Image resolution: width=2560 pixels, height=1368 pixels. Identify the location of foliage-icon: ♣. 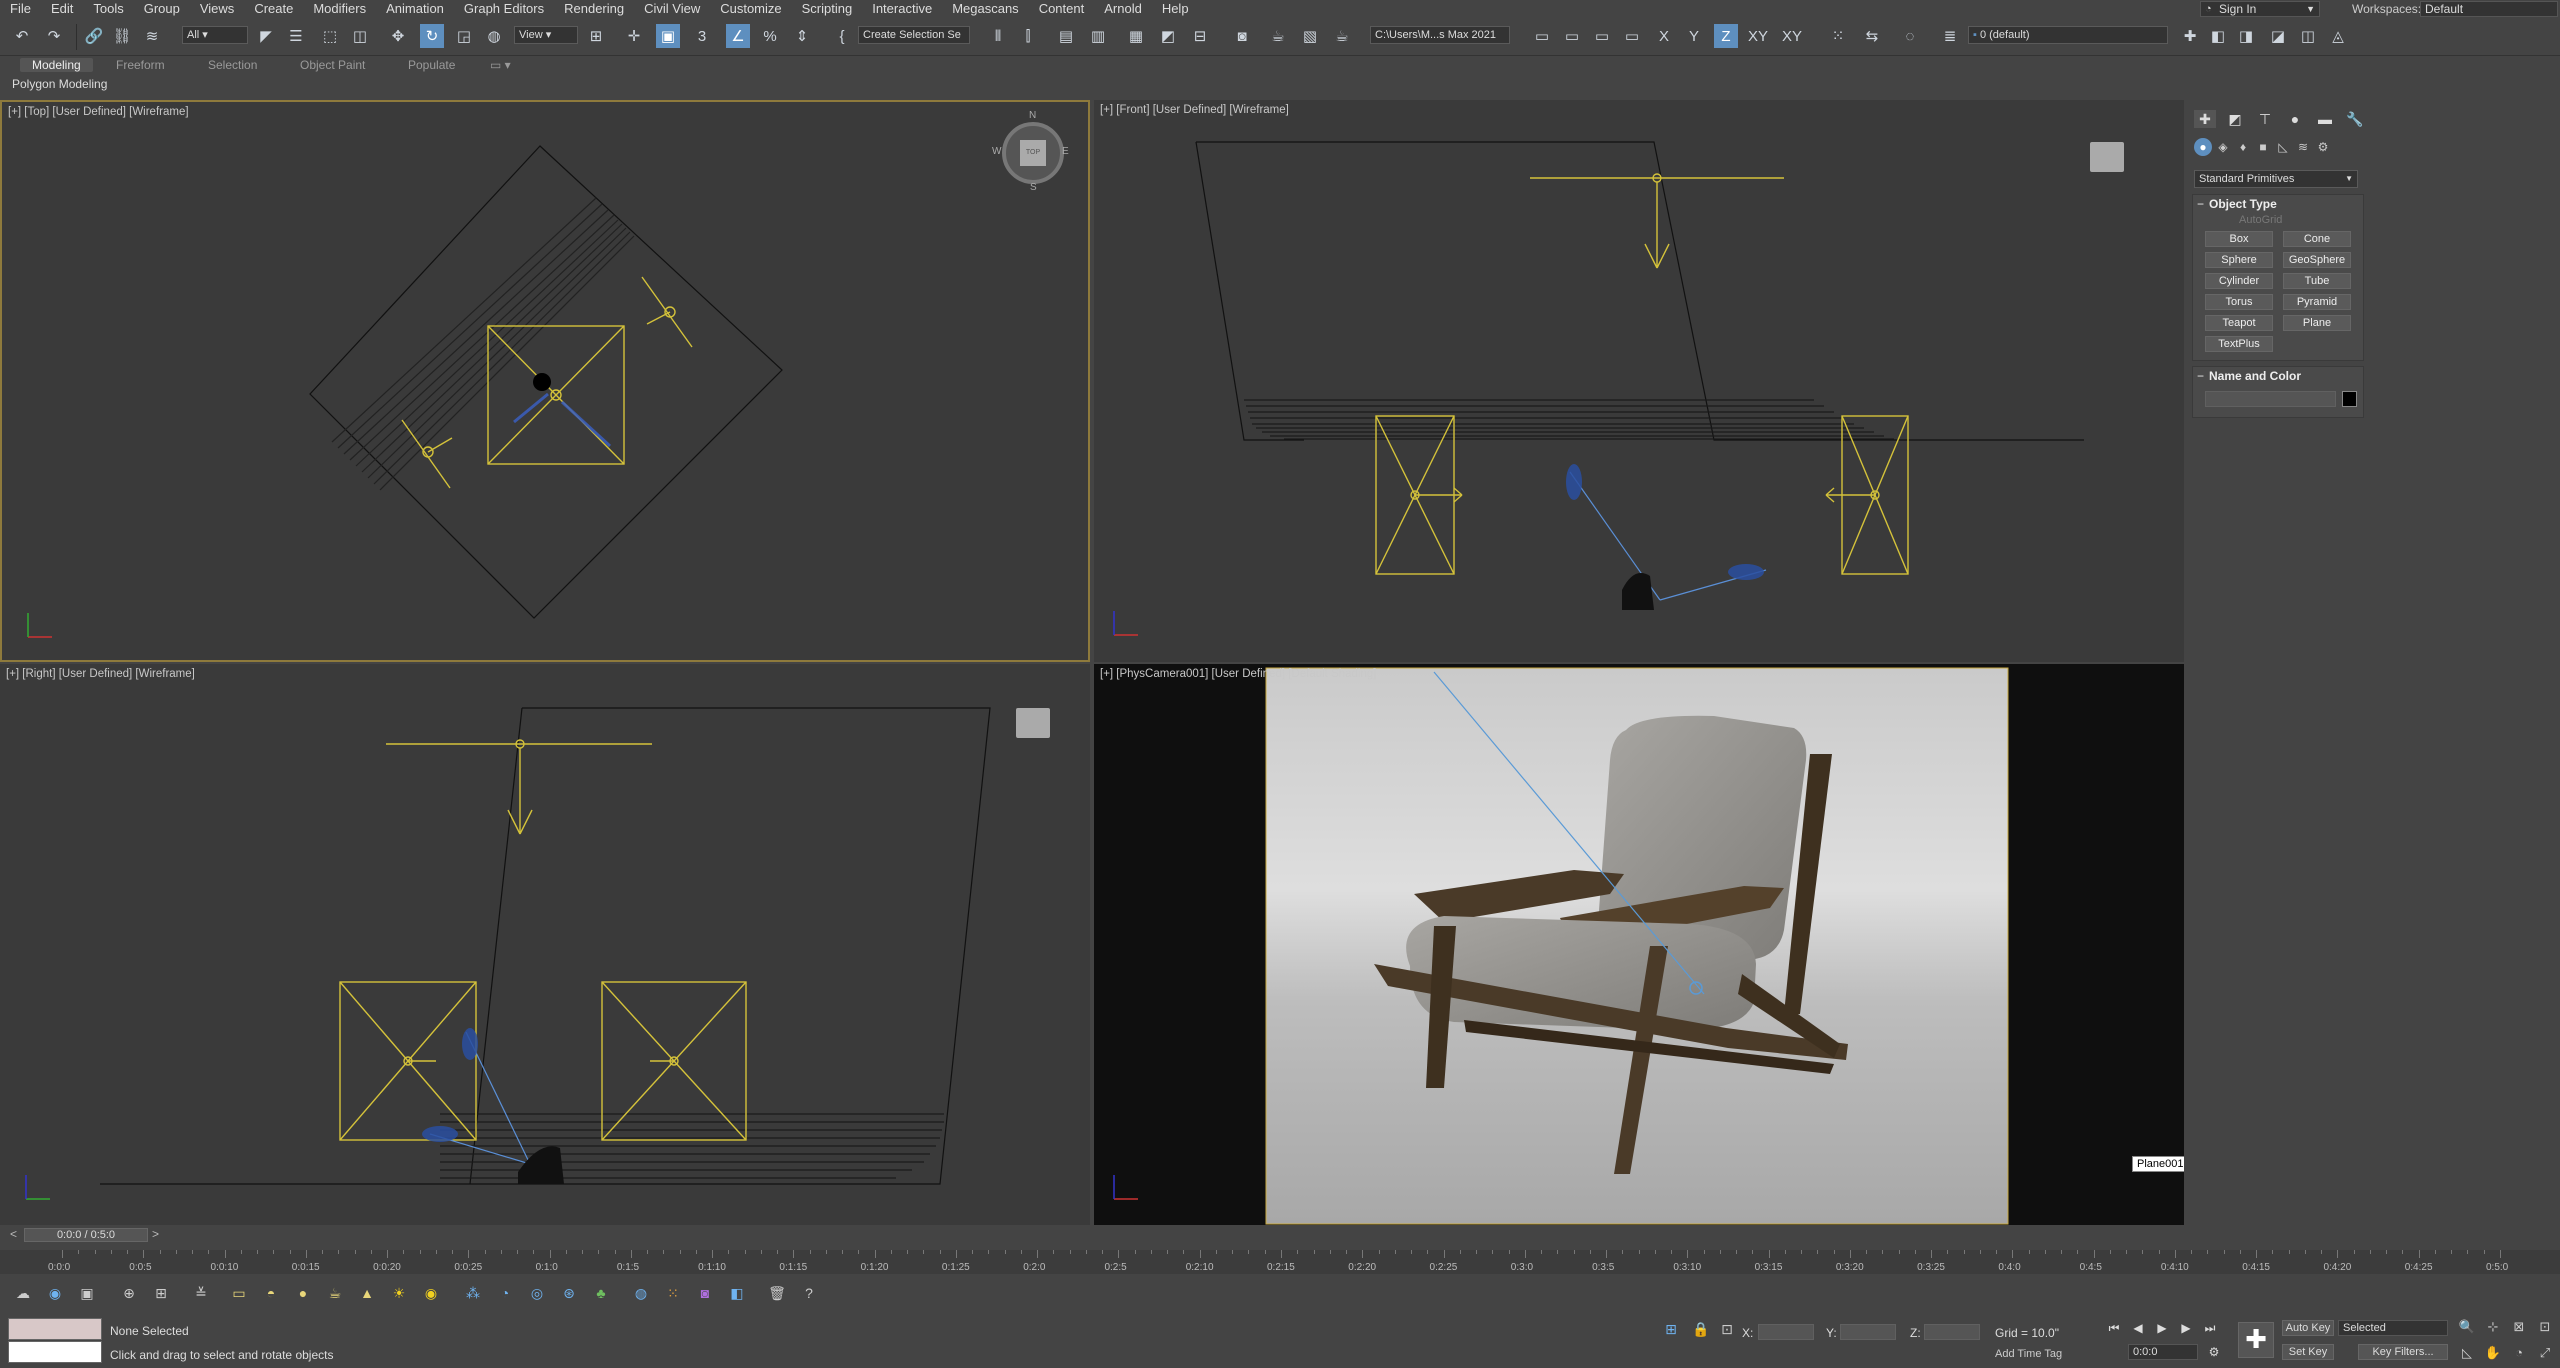
(601, 1293).